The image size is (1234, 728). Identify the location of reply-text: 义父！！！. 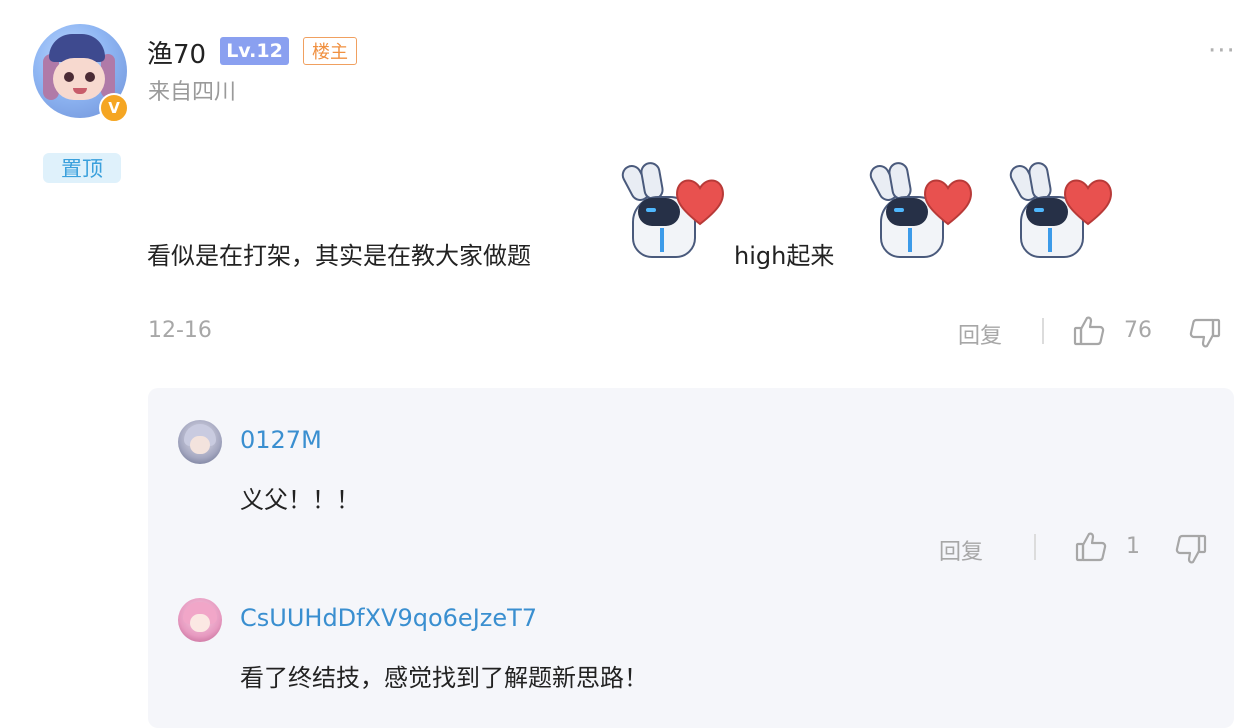
(300, 500).